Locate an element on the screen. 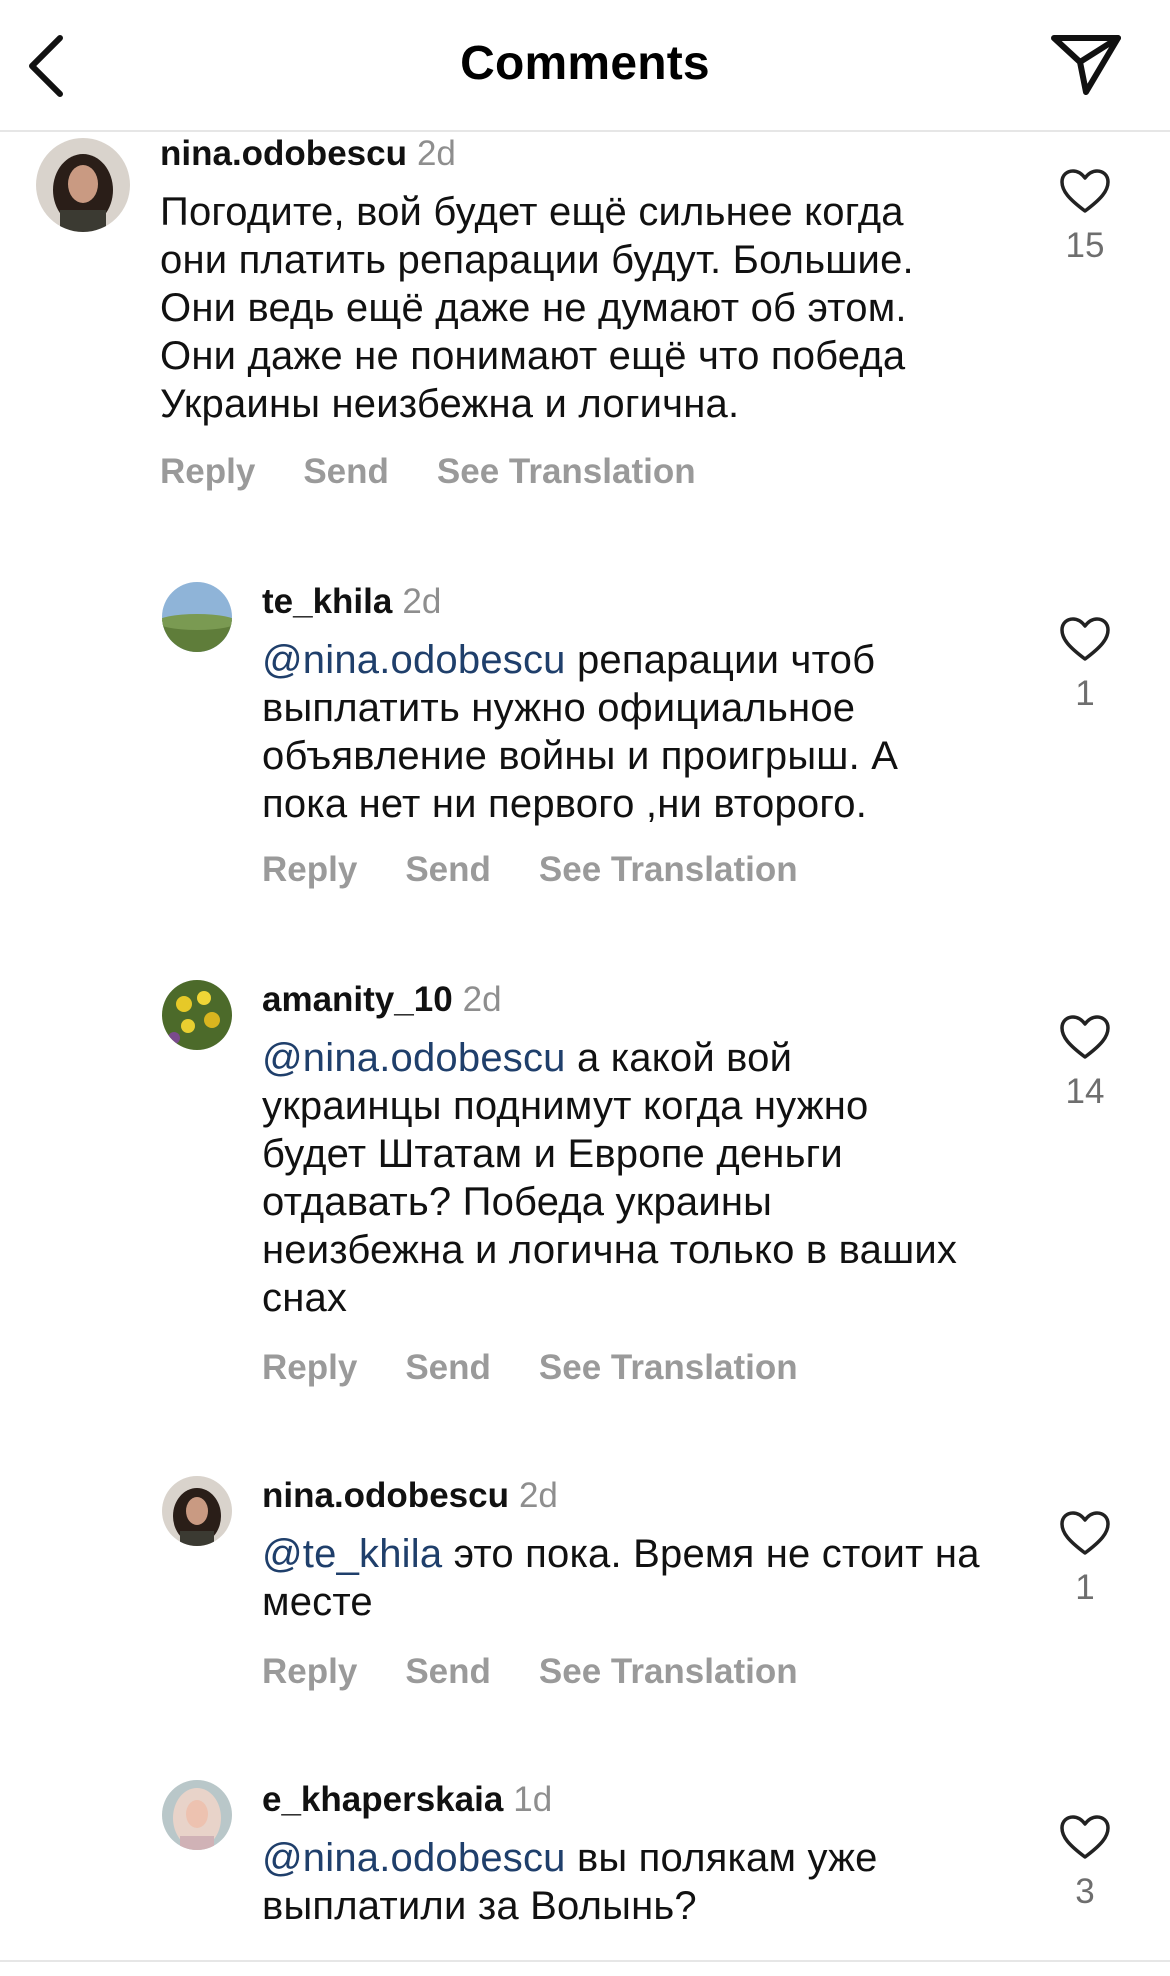 The width and height of the screenshot is (1170, 1976). username: e_khaperskaia is located at coordinates (382, 1799).